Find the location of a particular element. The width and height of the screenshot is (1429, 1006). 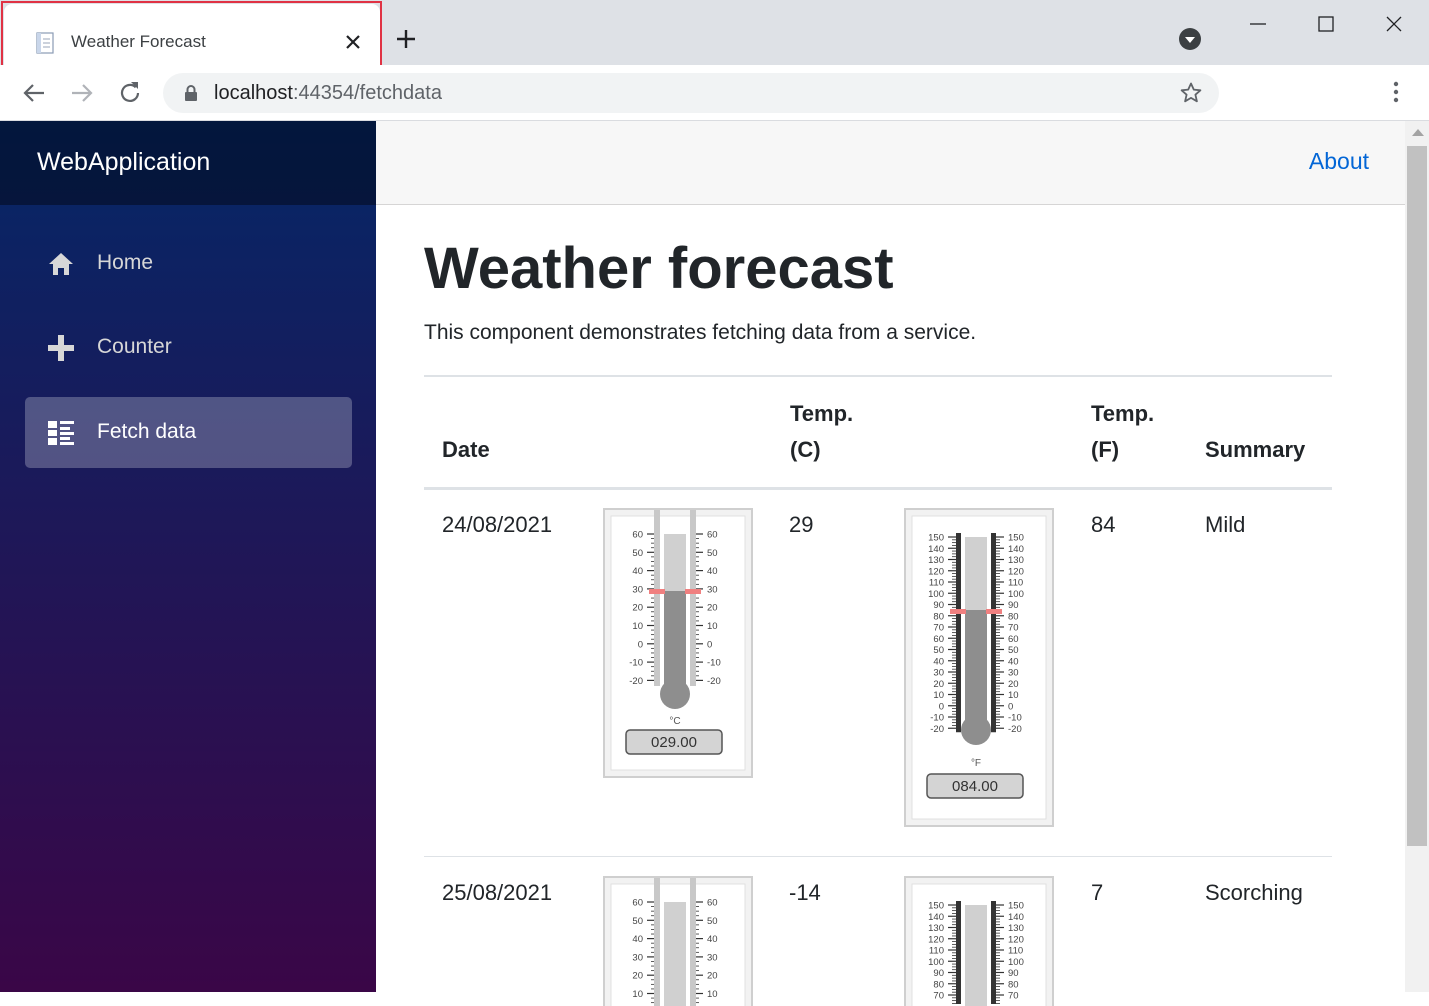

nav-item-fetch-data: Fetch data is located at coordinates (188, 432).